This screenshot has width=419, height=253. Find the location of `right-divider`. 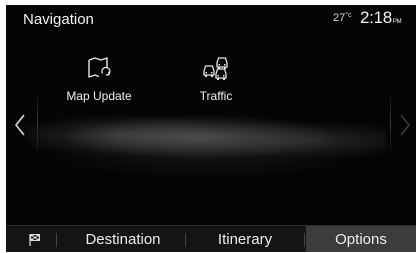

right-divider is located at coordinates (390, 123).